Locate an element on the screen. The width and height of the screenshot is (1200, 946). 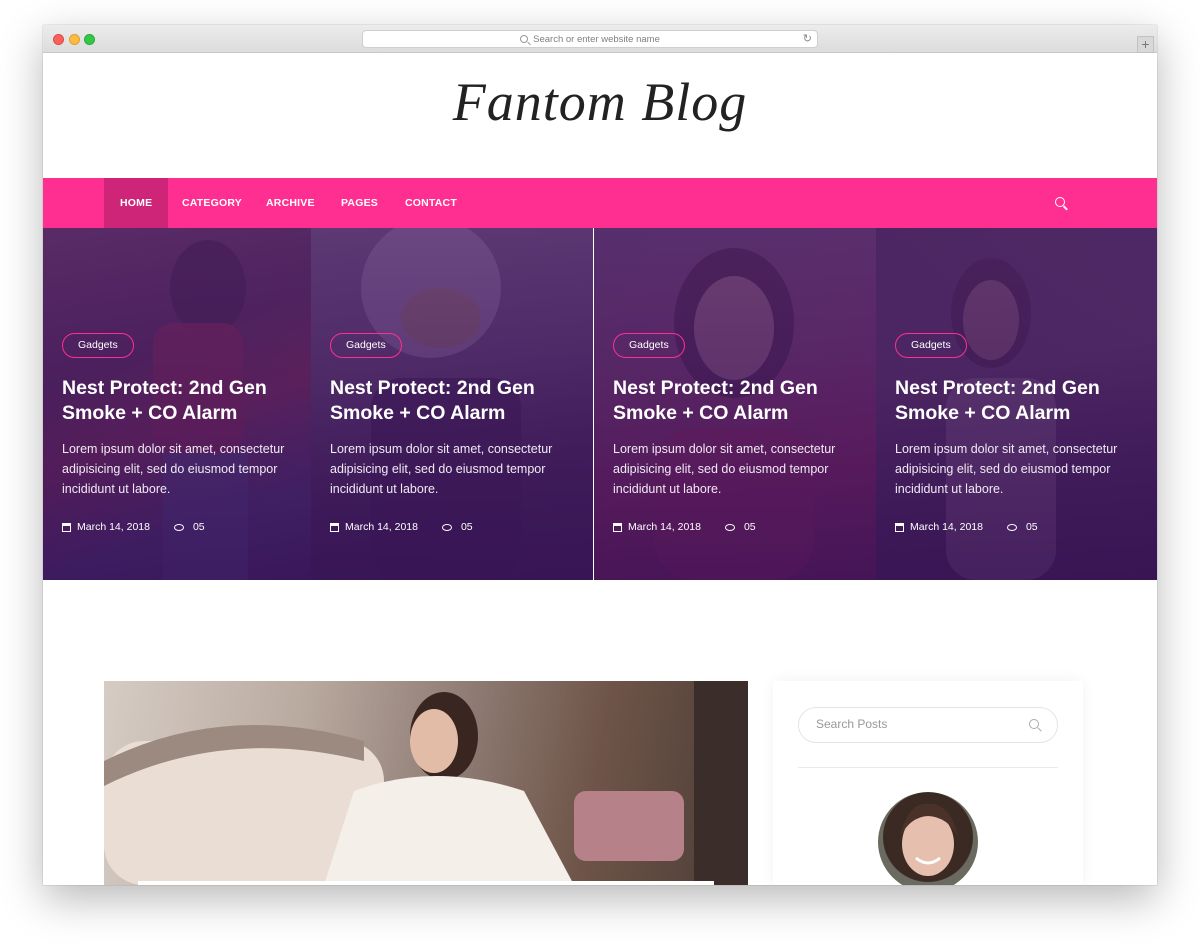
address-bar: Search or enter website name ↻ is located at coordinates (590, 39).